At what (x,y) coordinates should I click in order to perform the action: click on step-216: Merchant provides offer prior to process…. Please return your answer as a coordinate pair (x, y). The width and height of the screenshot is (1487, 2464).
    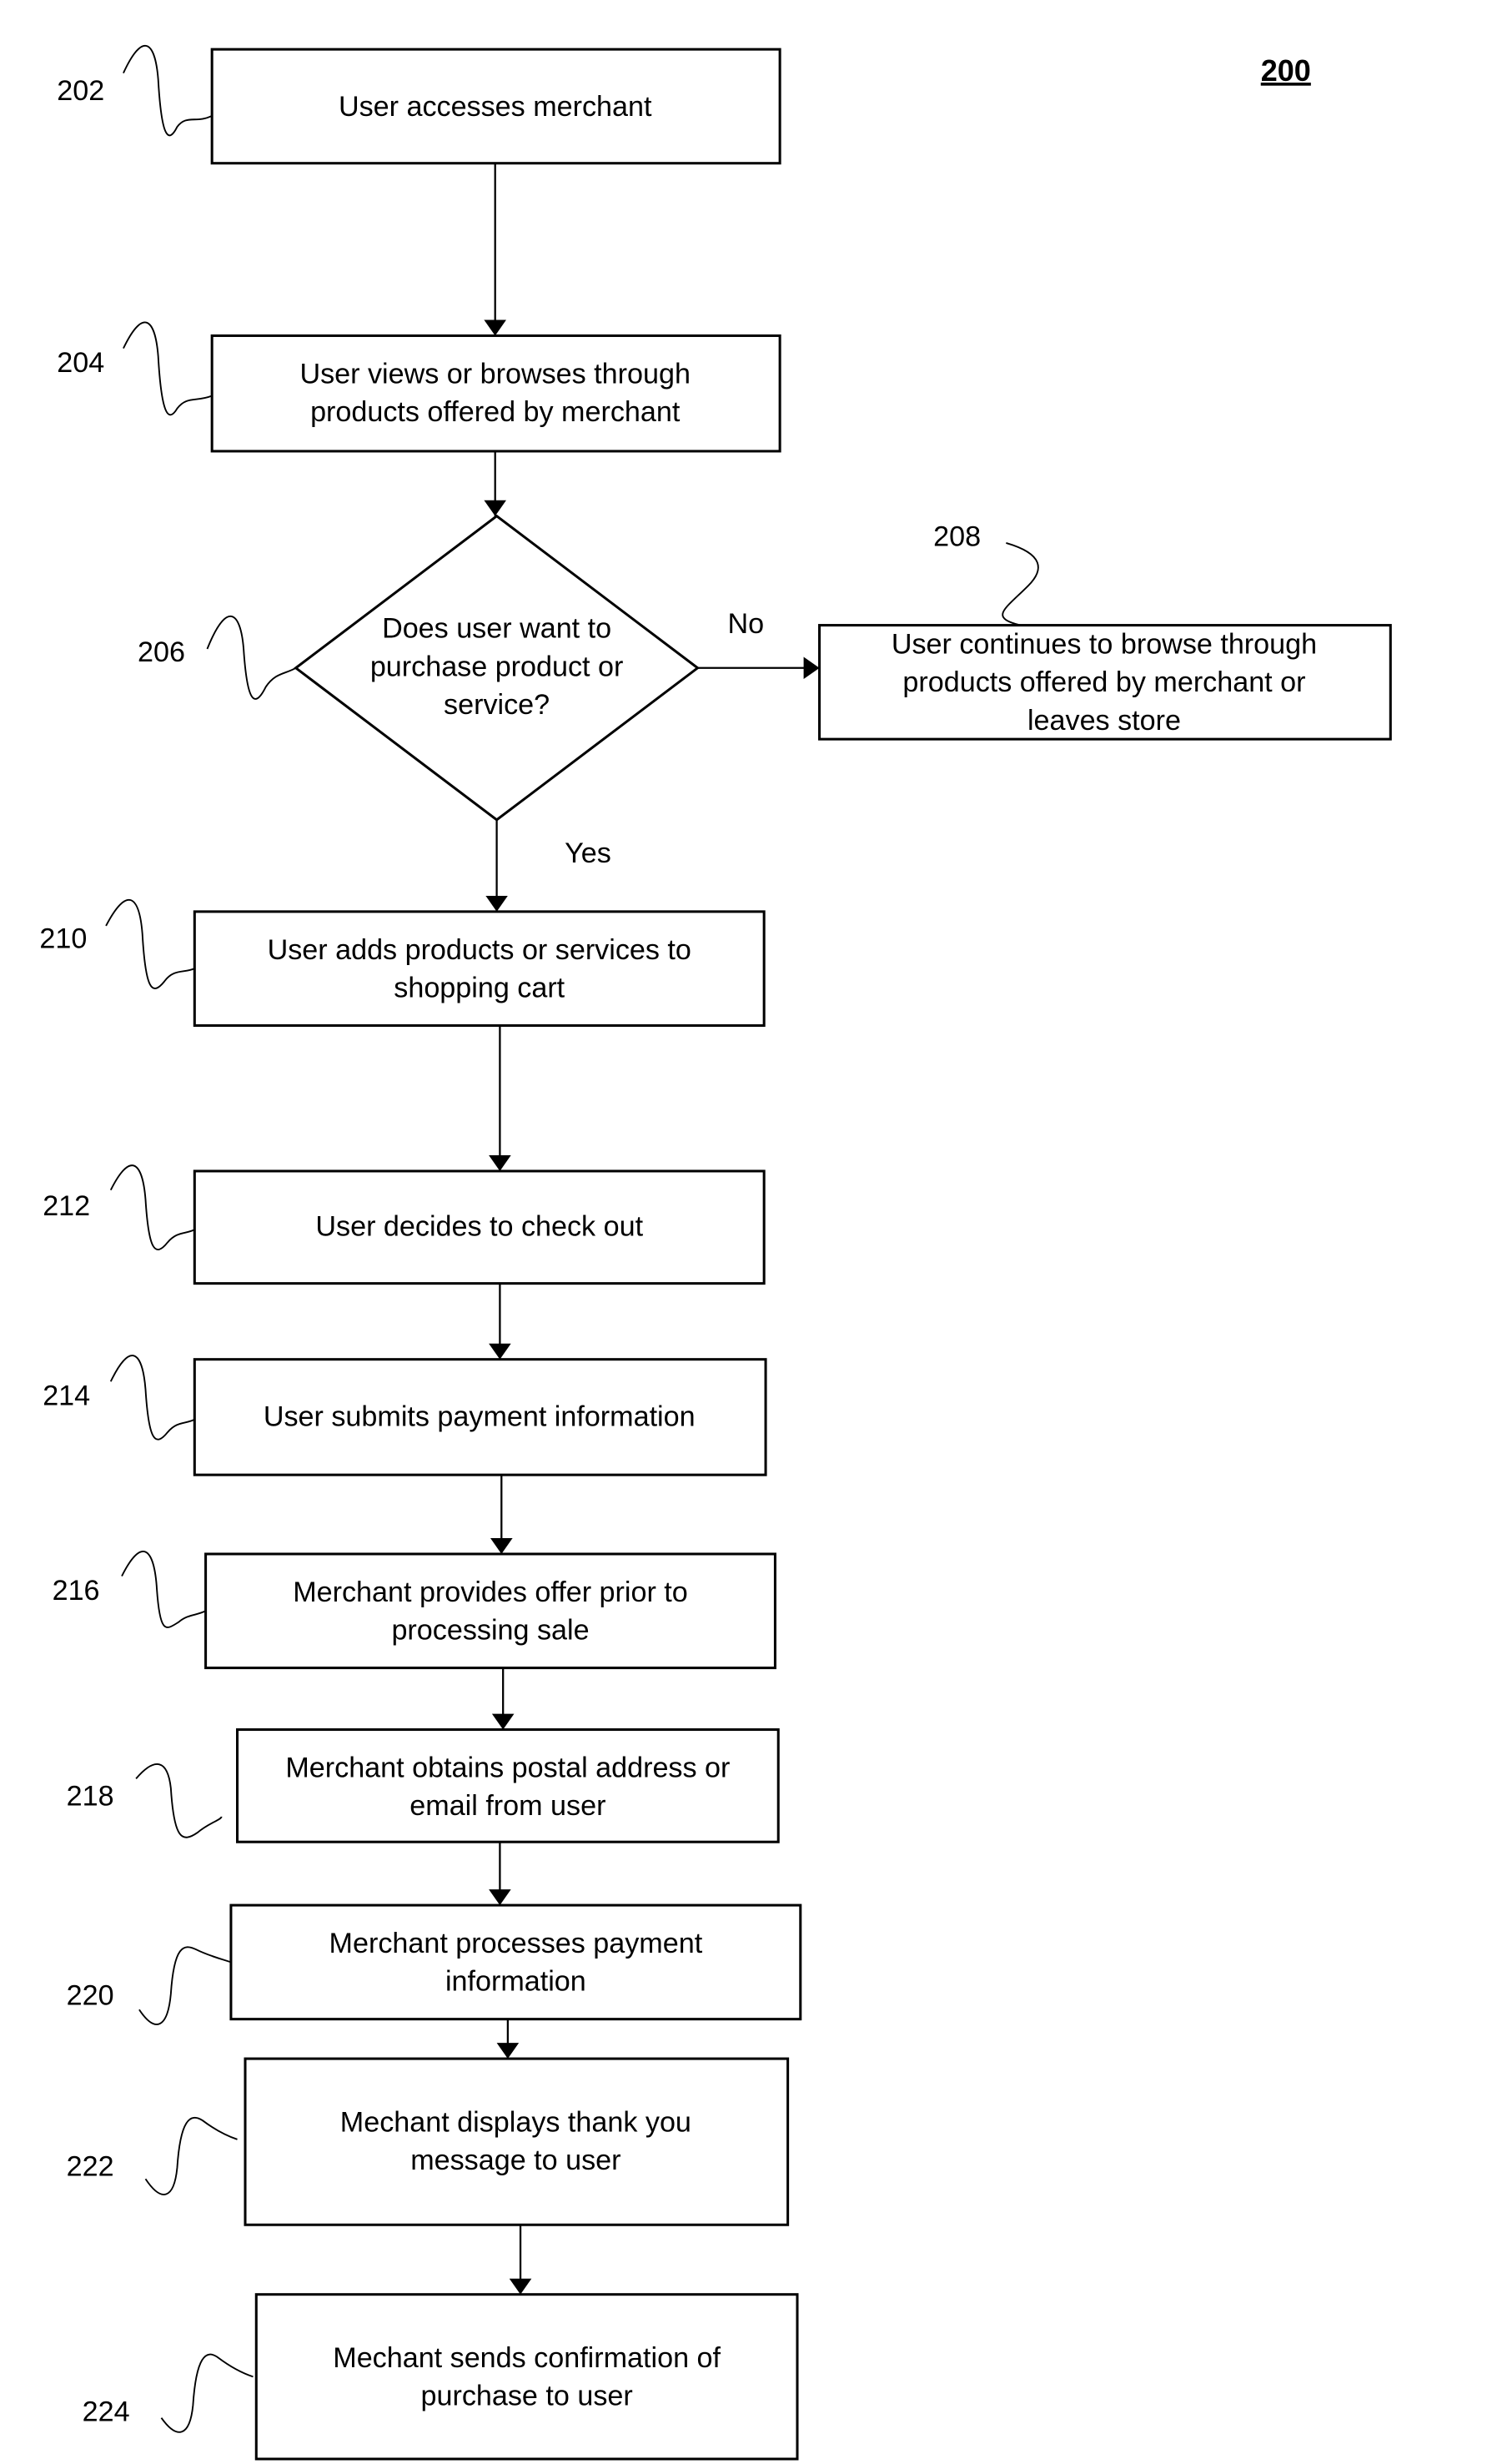
    Looking at the image, I should click on (414, 1610).